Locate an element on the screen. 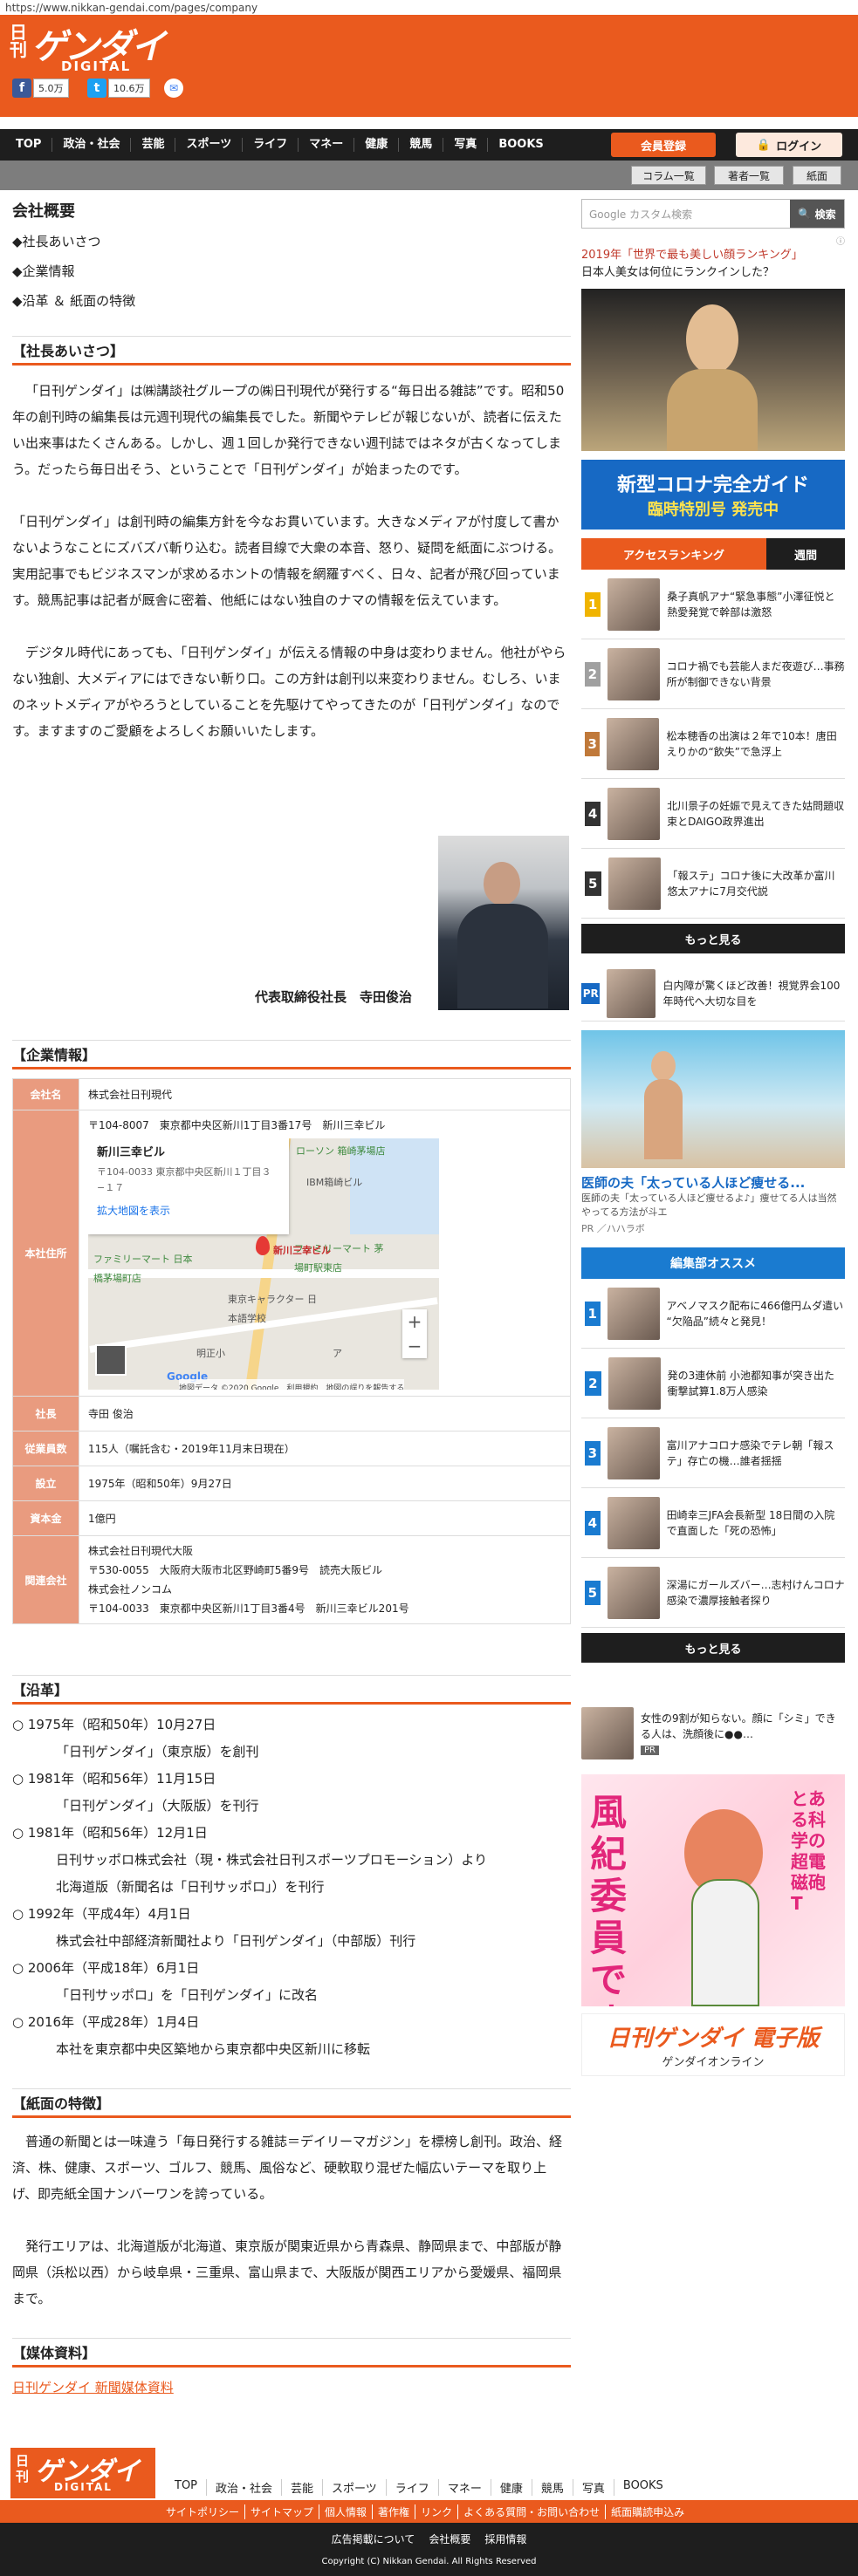 The height and width of the screenshot is (2576, 858). digital-banner-sub: ゲンダイオンライン is located at coordinates (713, 2062).